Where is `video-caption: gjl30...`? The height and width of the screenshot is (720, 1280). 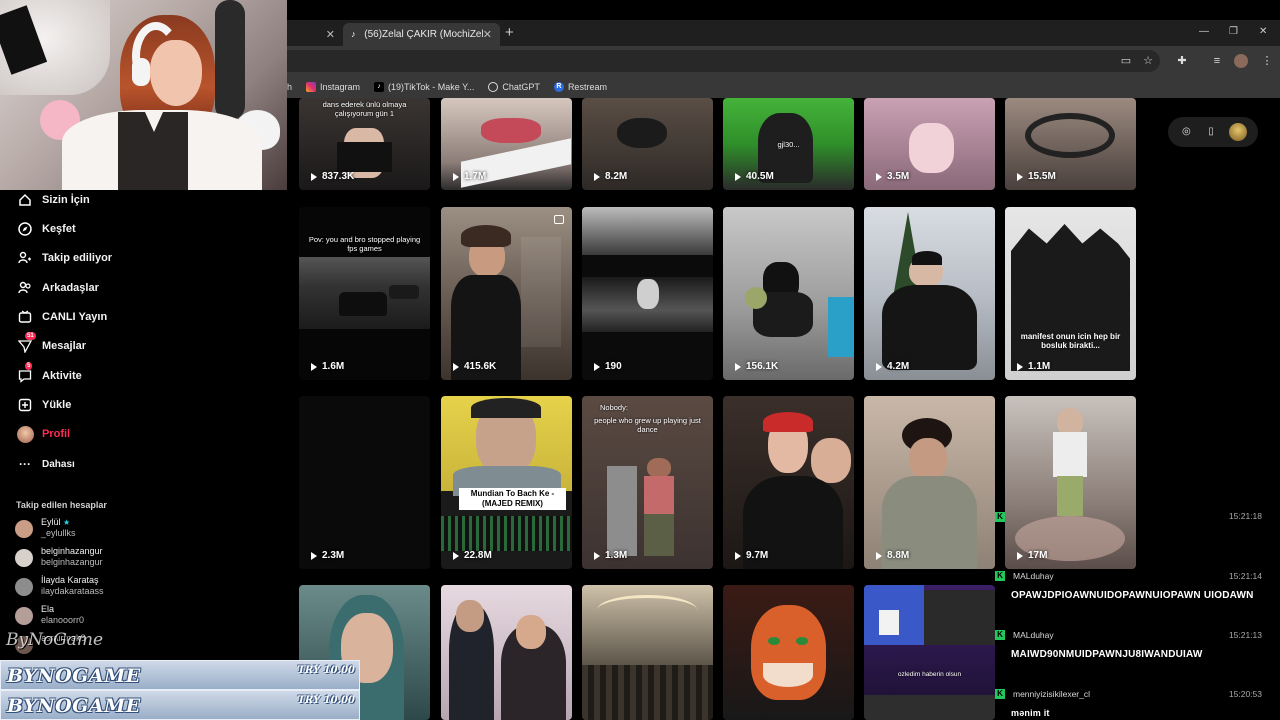
video-caption: gjl30... is located at coordinates (788, 144).